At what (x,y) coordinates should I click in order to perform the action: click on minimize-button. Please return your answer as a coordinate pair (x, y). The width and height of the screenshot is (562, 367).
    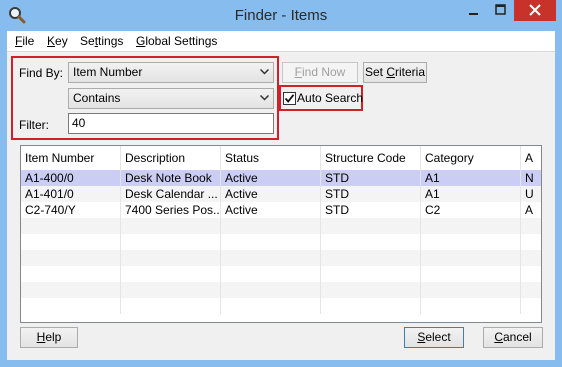
    Looking at the image, I should click on (473, 10).